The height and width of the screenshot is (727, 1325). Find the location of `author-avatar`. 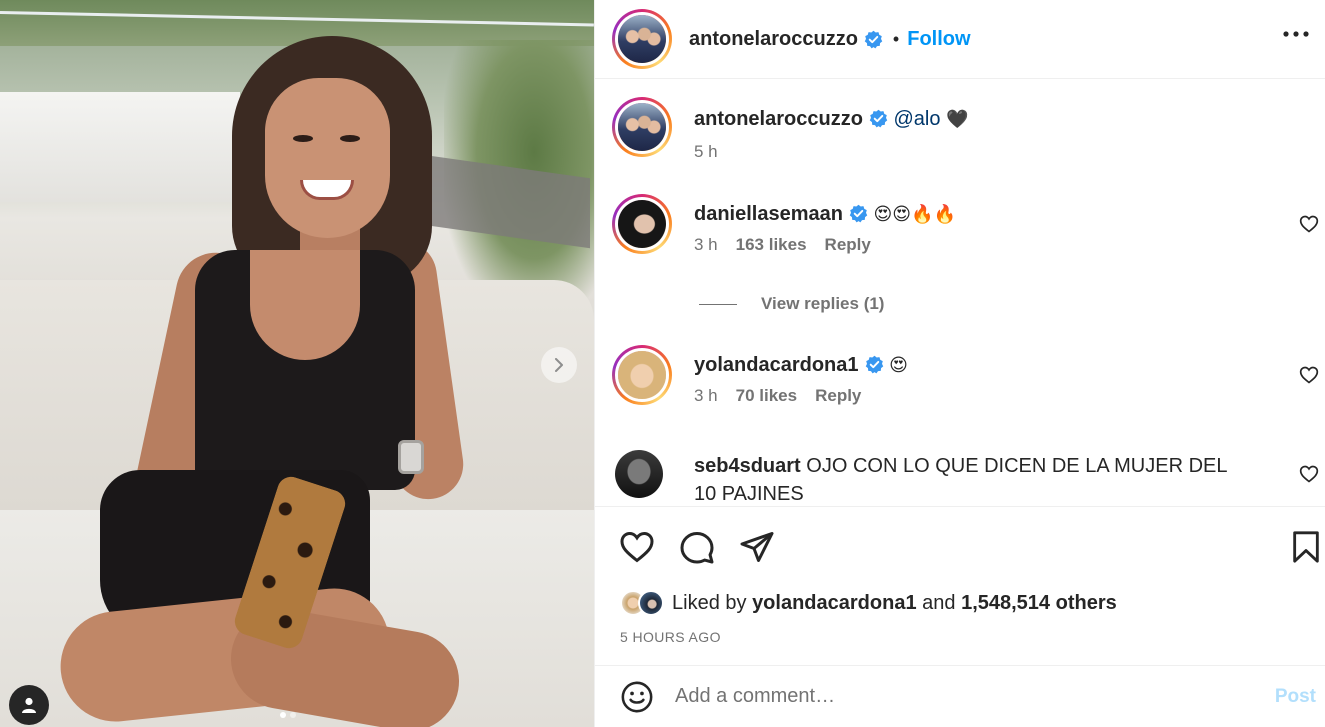

author-avatar is located at coordinates (642, 39).